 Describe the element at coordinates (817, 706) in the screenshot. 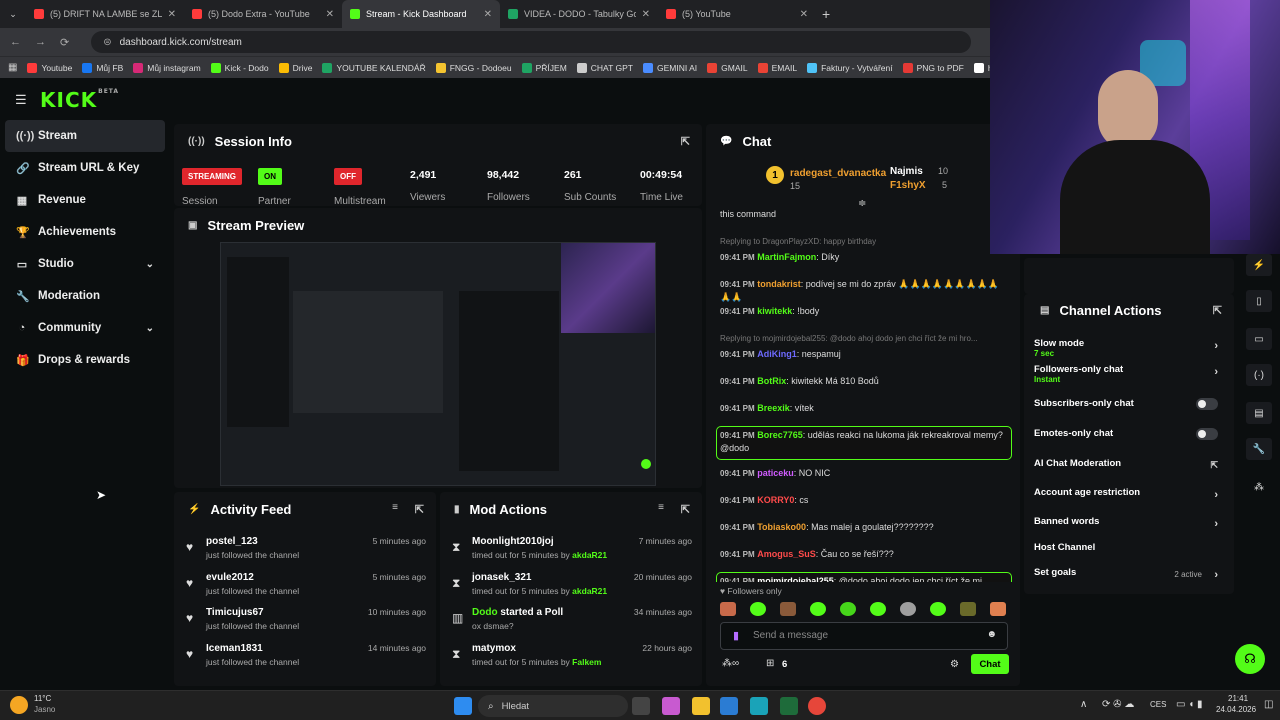

I see `chrome-icon` at that location.